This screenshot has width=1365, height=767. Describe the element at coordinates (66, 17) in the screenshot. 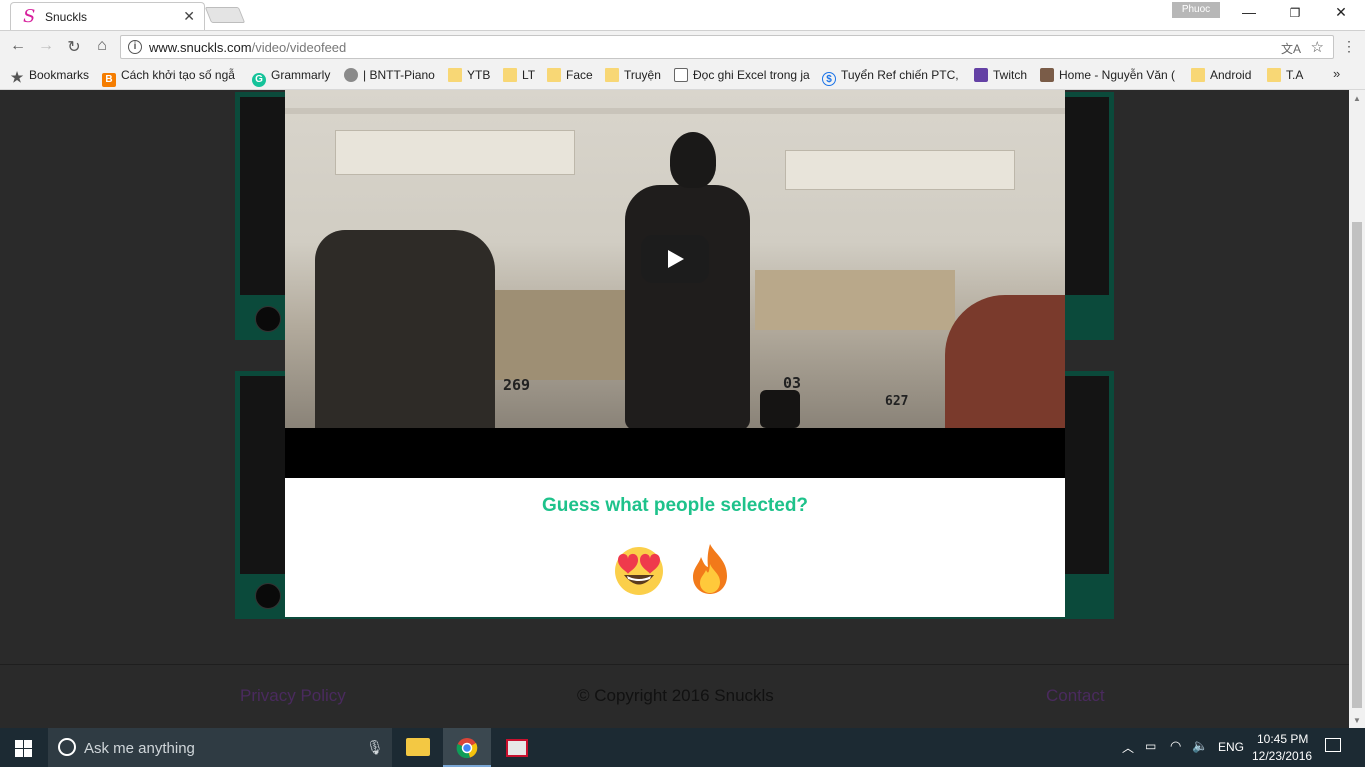

I see `tab-title: Snuckls` at that location.